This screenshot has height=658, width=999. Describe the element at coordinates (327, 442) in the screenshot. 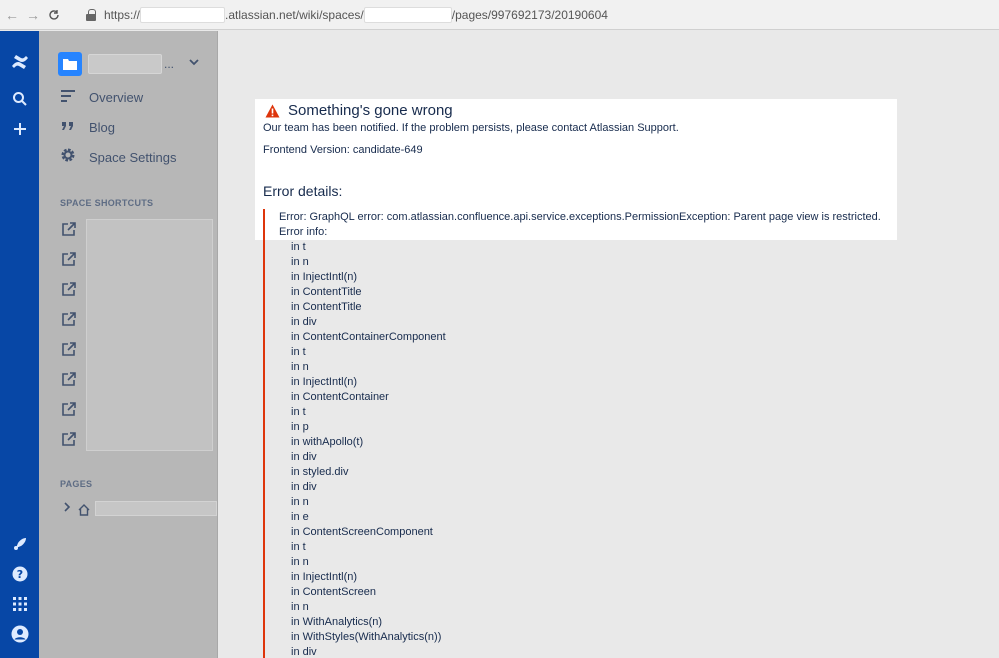

I see `stack-frame: in withApollo(t)` at that location.